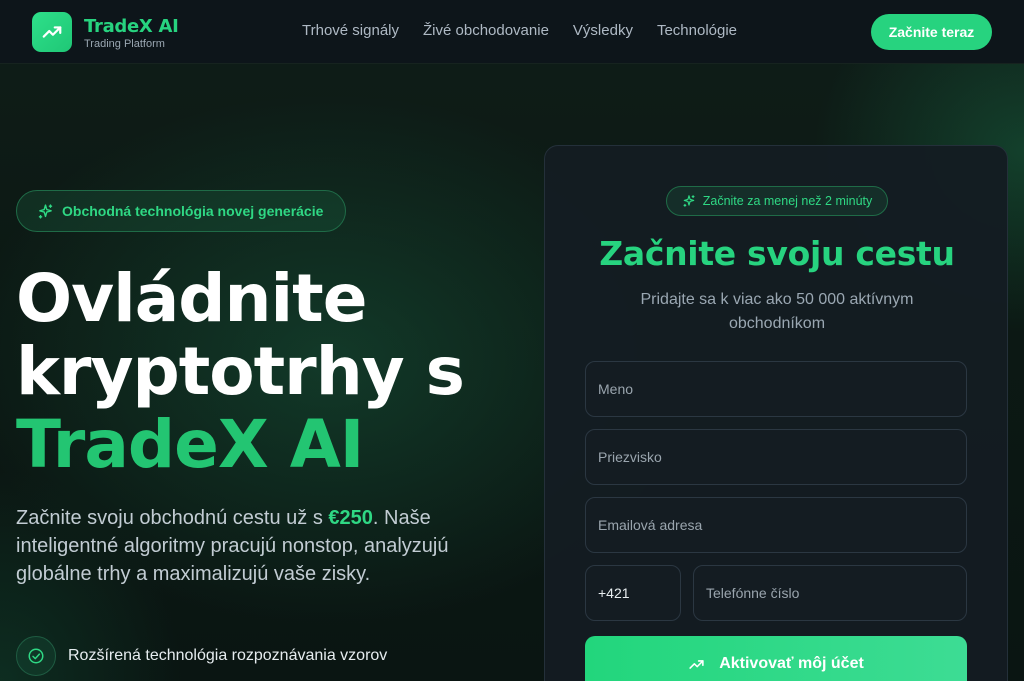 This screenshot has height=681, width=1024. I want to click on nav-link-technology: Technológie, so click(697, 30).